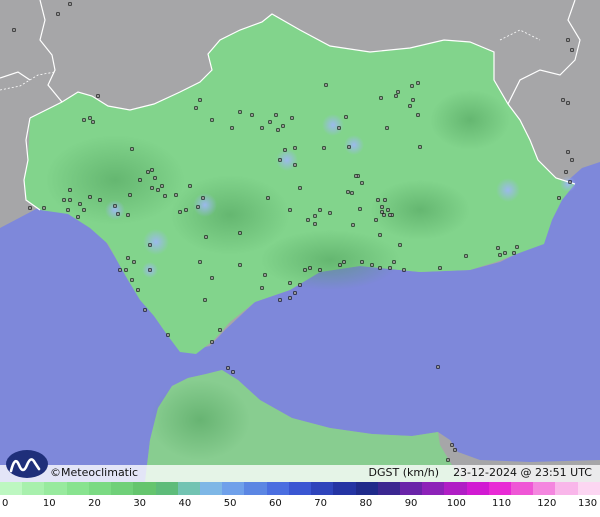 The height and width of the screenshot is (517, 600). Describe the element at coordinates (275, 503) in the screenshot. I see `color-scale-tick-label: 60` at that location.